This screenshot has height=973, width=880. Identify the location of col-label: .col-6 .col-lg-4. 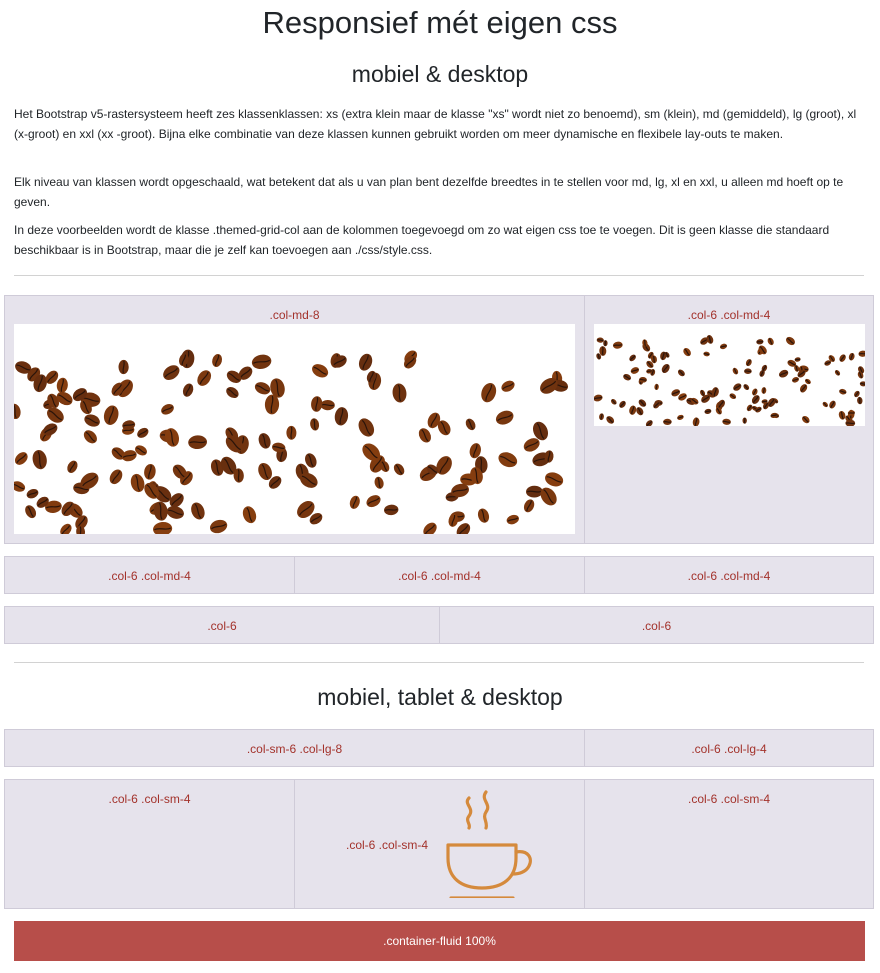
(729, 749).